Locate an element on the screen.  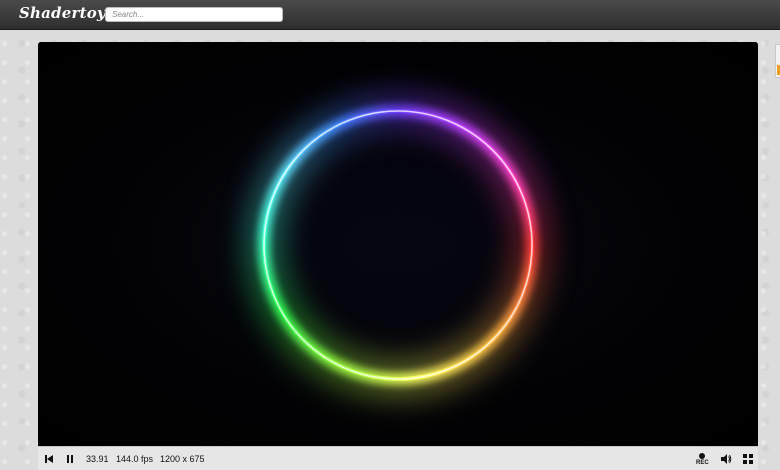
record-icon is located at coordinates (702, 456).